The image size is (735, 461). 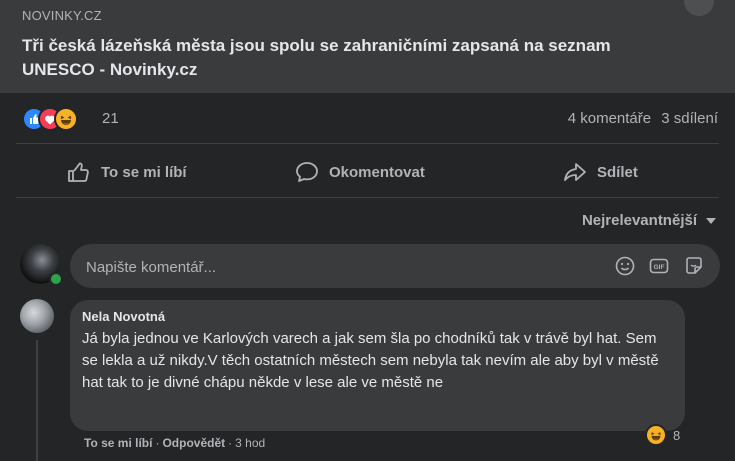 I want to click on sticker-icon, so click(x=694, y=266).